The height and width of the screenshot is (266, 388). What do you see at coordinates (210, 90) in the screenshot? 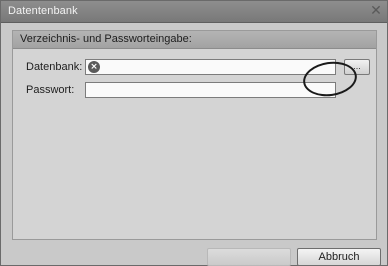
I see `password-field` at bounding box center [210, 90].